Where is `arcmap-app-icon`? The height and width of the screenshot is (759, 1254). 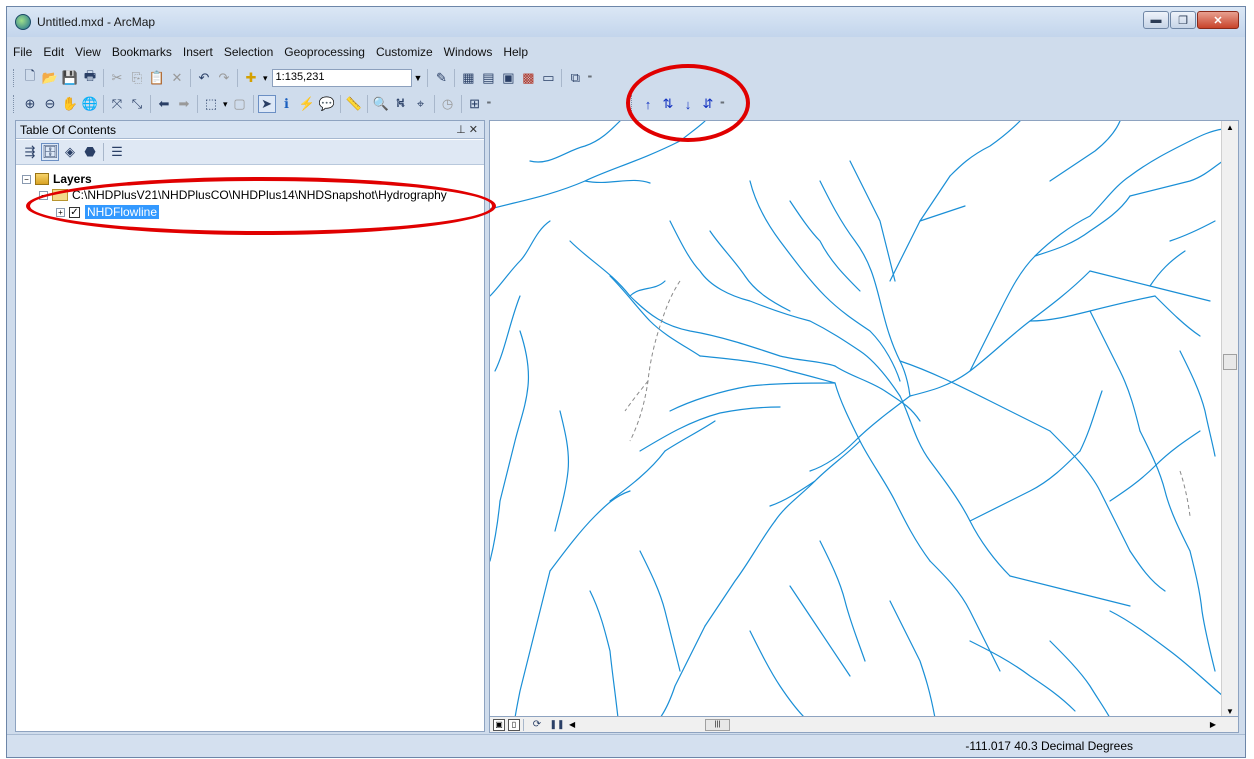
arcmap-app-icon is located at coordinates (23, 22).